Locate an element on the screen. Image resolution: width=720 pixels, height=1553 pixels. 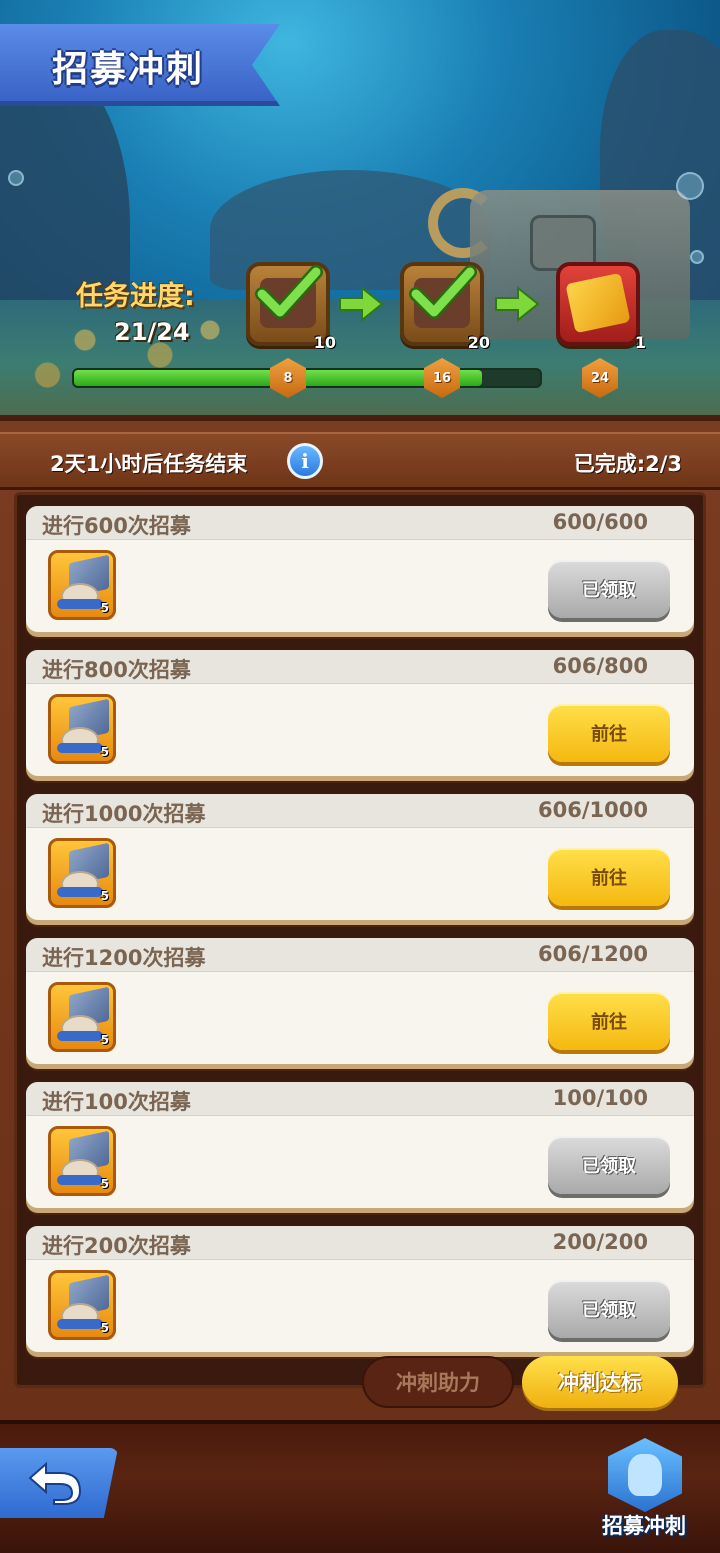
back-arrow-icon is located at coordinates (55, 1483).